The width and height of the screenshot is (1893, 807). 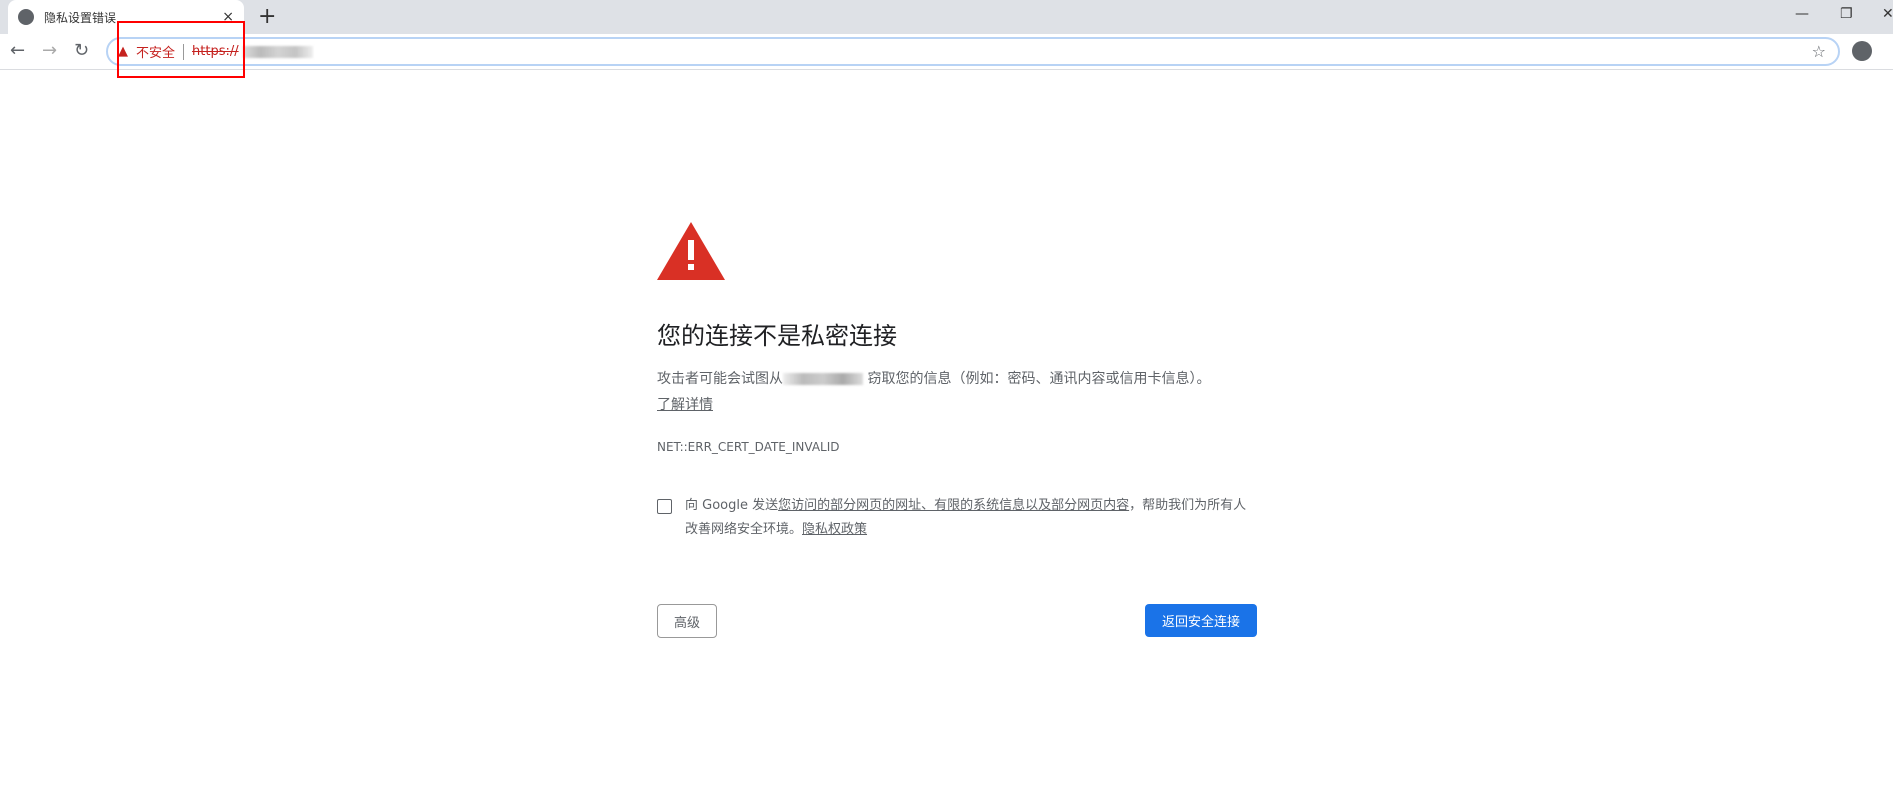 I want to click on learn-more-link: 了解详情, so click(x=685, y=405).